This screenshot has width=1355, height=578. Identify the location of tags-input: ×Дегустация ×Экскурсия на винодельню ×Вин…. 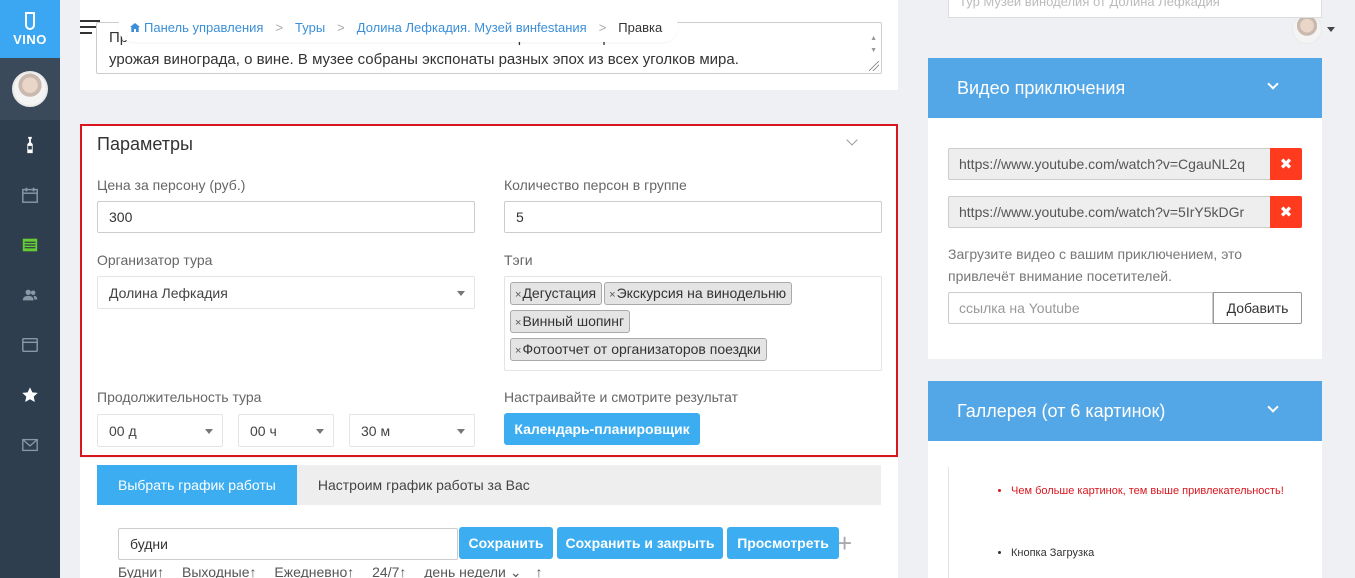
(693, 323).